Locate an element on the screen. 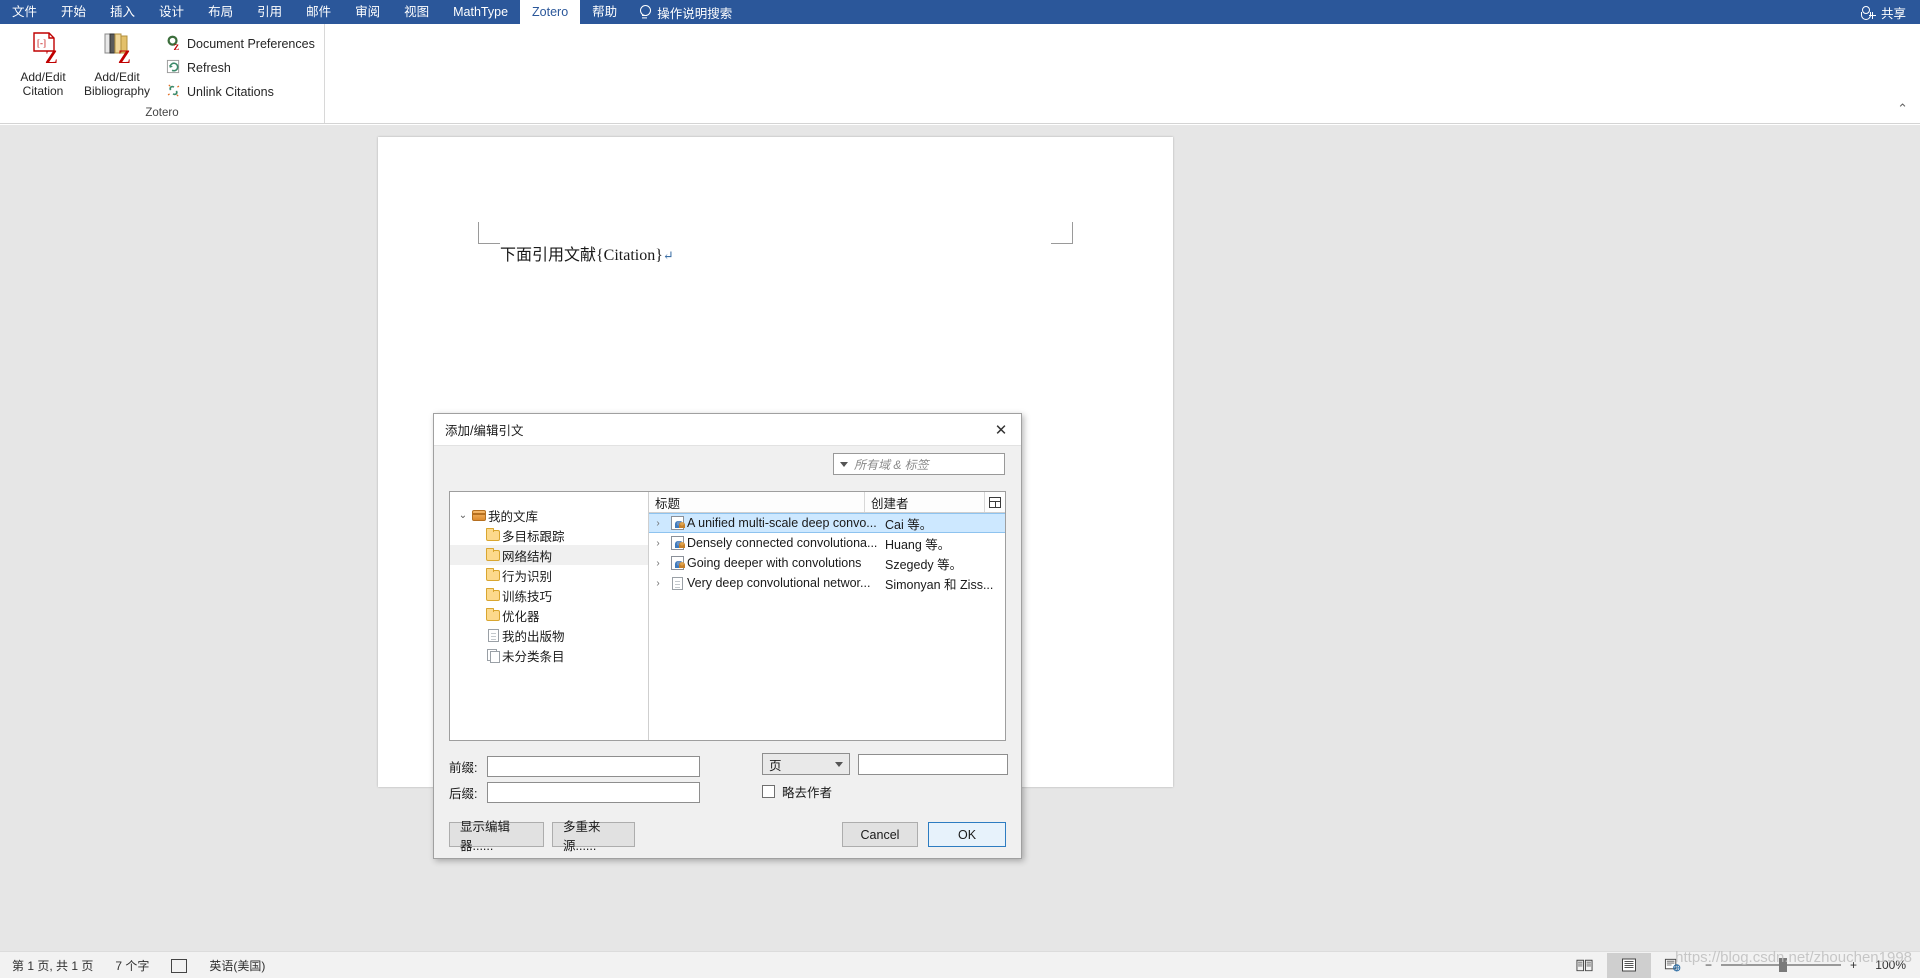 The height and width of the screenshot is (978, 1920). column-header-title: 标题 is located at coordinates (757, 502).